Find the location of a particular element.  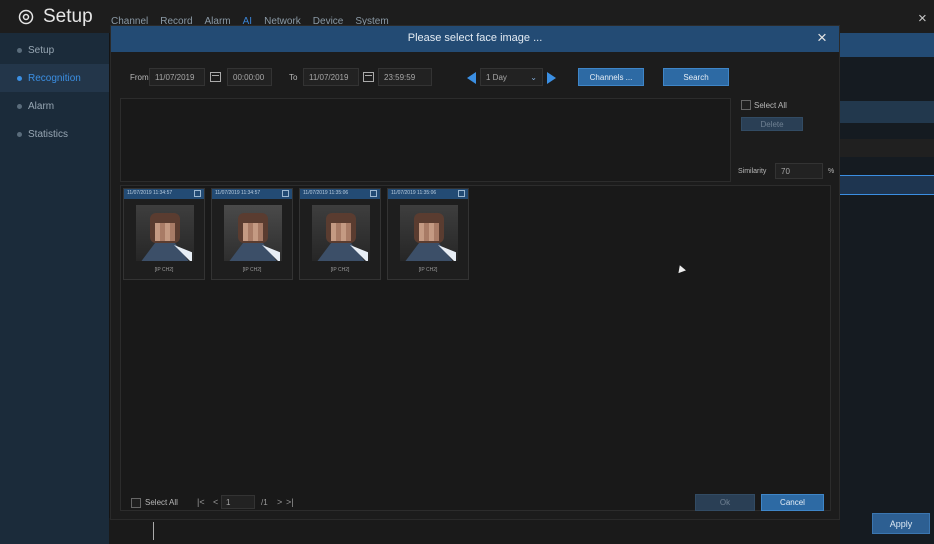

sidebar-item-alarm: Alarm is located at coordinates (54, 106).